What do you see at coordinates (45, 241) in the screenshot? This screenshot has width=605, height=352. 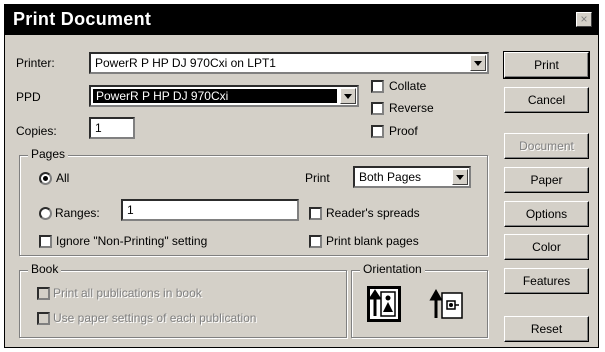 I see `ignore-non-printing-checkbox` at bounding box center [45, 241].